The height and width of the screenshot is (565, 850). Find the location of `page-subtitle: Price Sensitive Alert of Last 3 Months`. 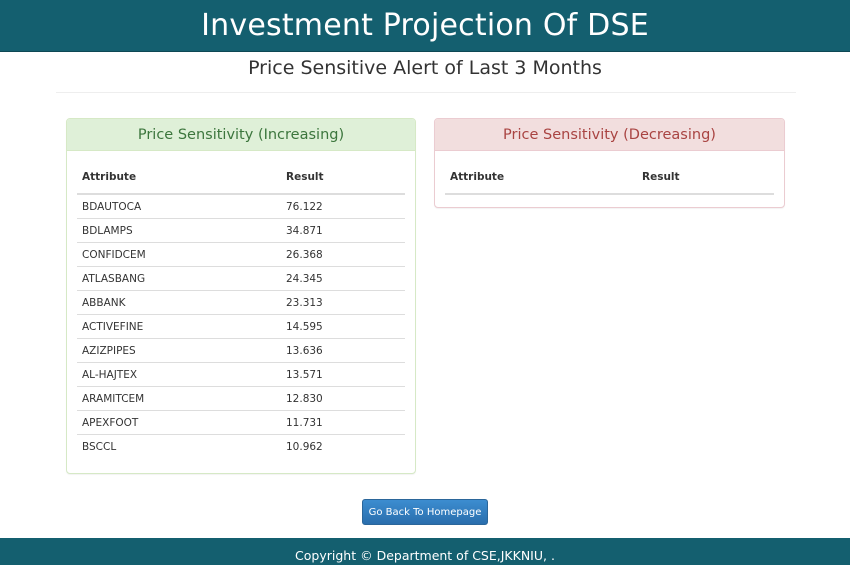

page-subtitle: Price Sensitive Alert of Last 3 Months is located at coordinates (425, 68).